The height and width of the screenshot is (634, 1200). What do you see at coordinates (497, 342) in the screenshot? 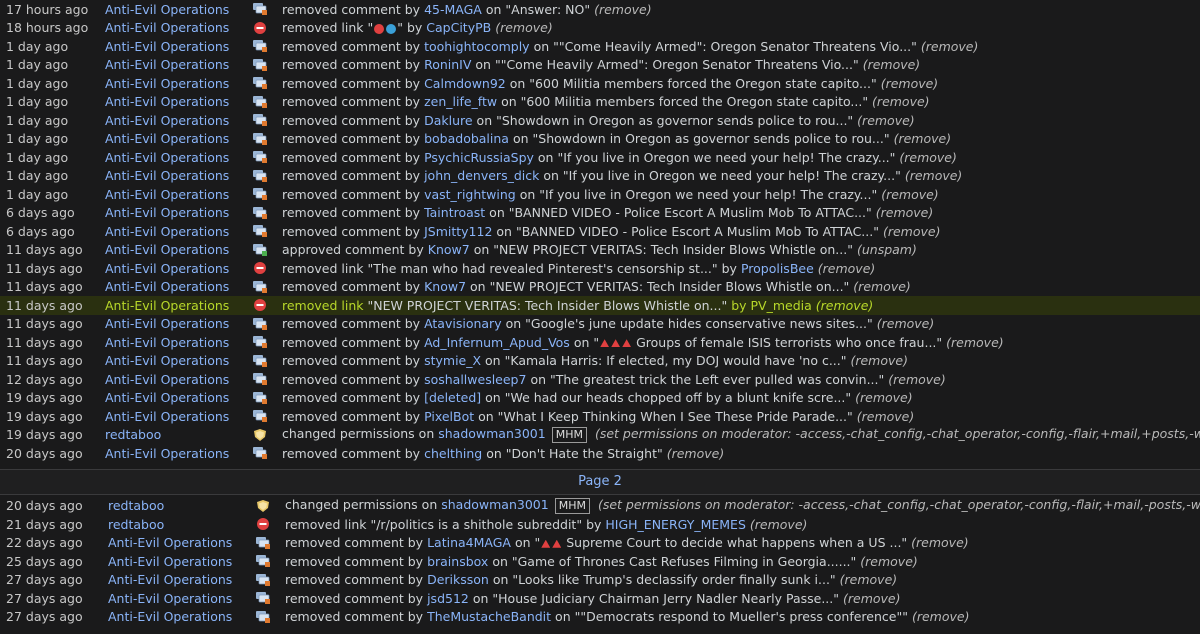
I see `user-link: Ad_Infernum_Apud_Vos` at bounding box center [497, 342].